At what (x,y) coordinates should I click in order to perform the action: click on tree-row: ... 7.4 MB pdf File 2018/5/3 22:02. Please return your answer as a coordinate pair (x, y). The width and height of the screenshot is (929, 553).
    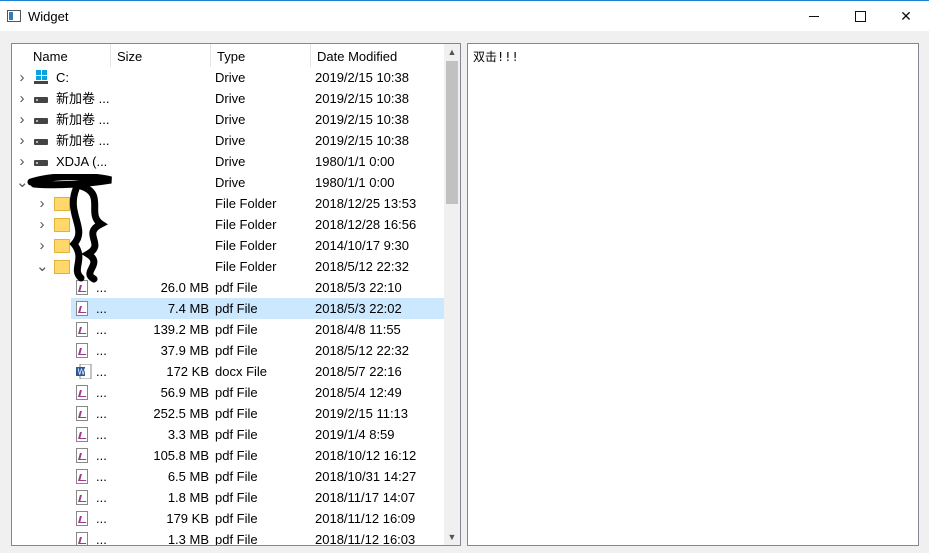
    Looking at the image, I should click on (228, 308).